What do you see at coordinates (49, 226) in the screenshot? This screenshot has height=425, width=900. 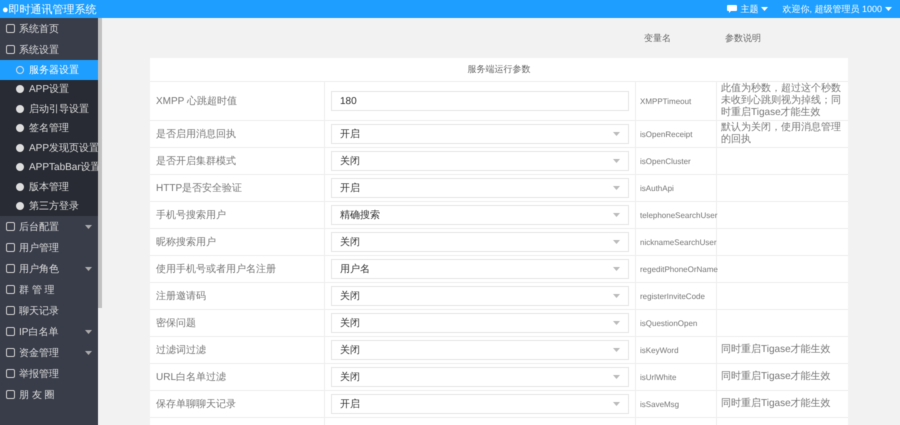 I see `sidebar-item: 后台配置` at bounding box center [49, 226].